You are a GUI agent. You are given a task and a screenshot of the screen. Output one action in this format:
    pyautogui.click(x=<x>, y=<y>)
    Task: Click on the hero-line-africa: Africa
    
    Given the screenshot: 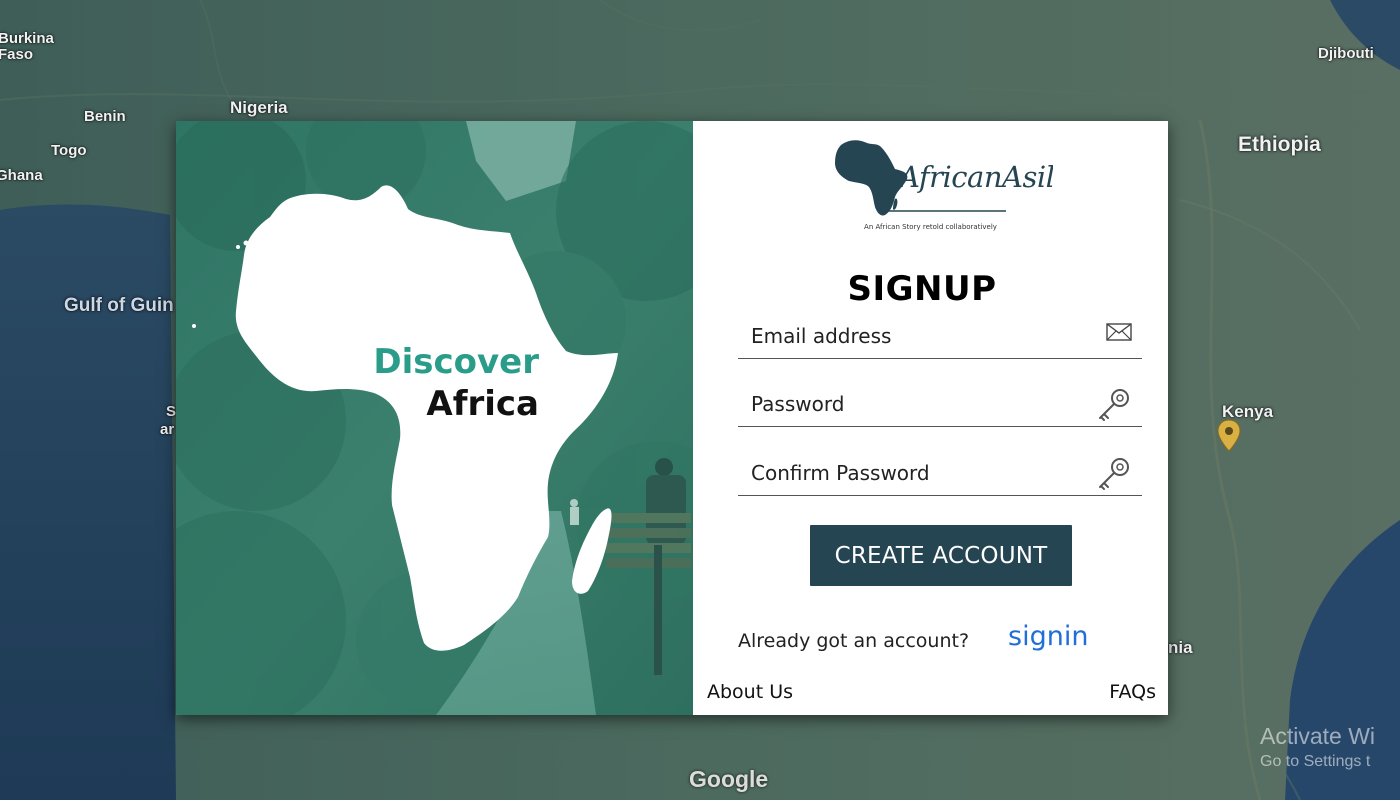 What is the action you would take?
    pyautogui.click(x=482, y=404)
    